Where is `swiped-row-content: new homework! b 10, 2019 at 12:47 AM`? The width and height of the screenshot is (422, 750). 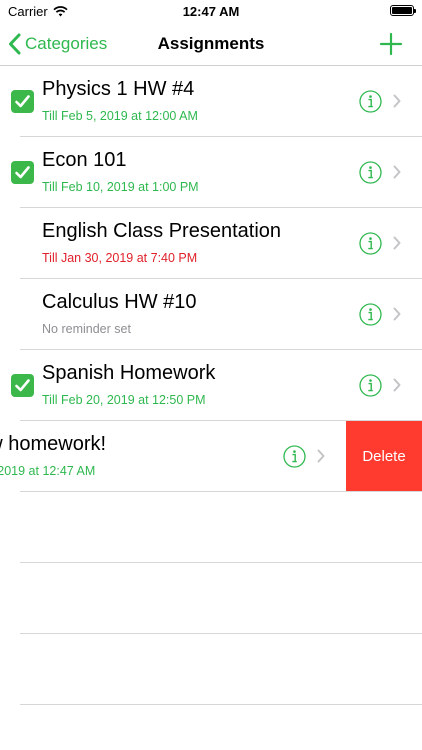 swiped-row-content: new homework! b 10, 2019 at 12:47 AM is located at coordinates (173, 456).